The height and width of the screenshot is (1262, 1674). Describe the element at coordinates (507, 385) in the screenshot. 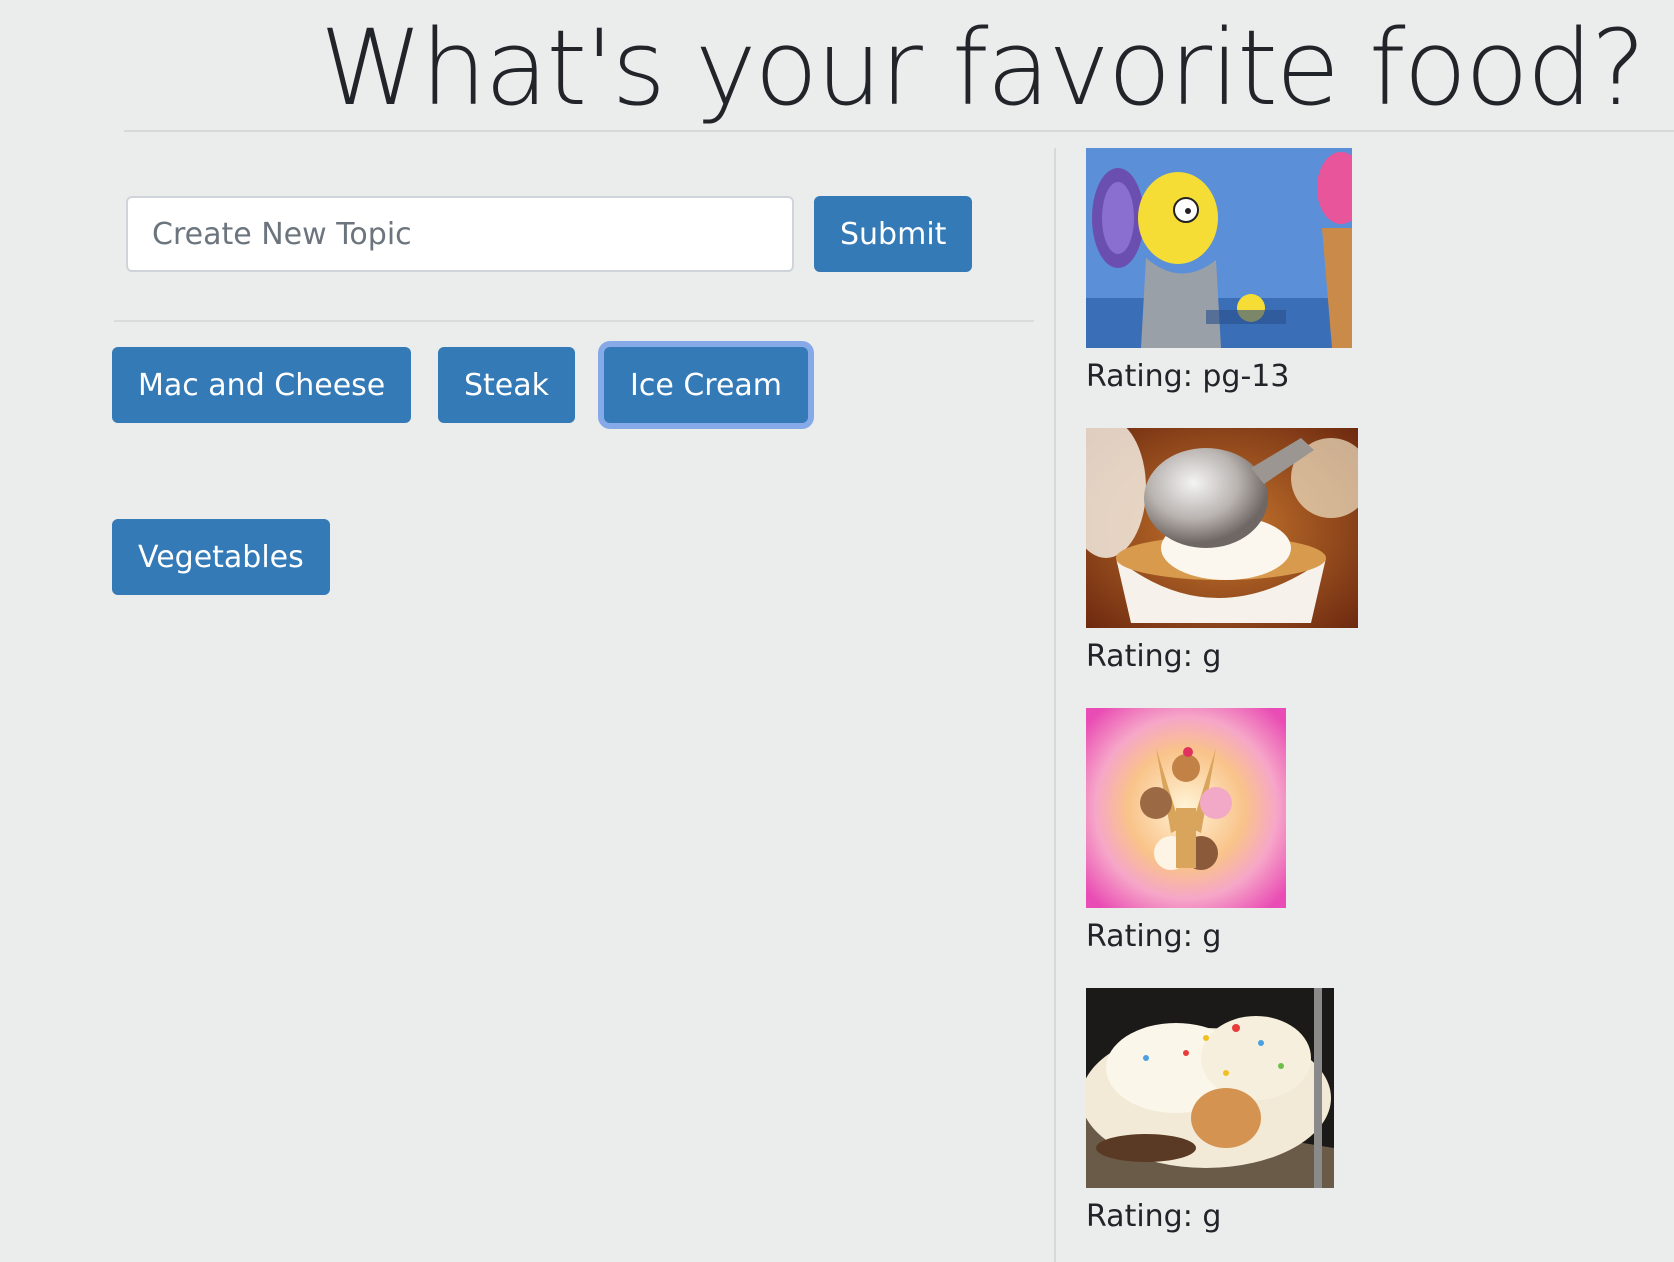

I see `topic-button-steak: Steak` at that location.